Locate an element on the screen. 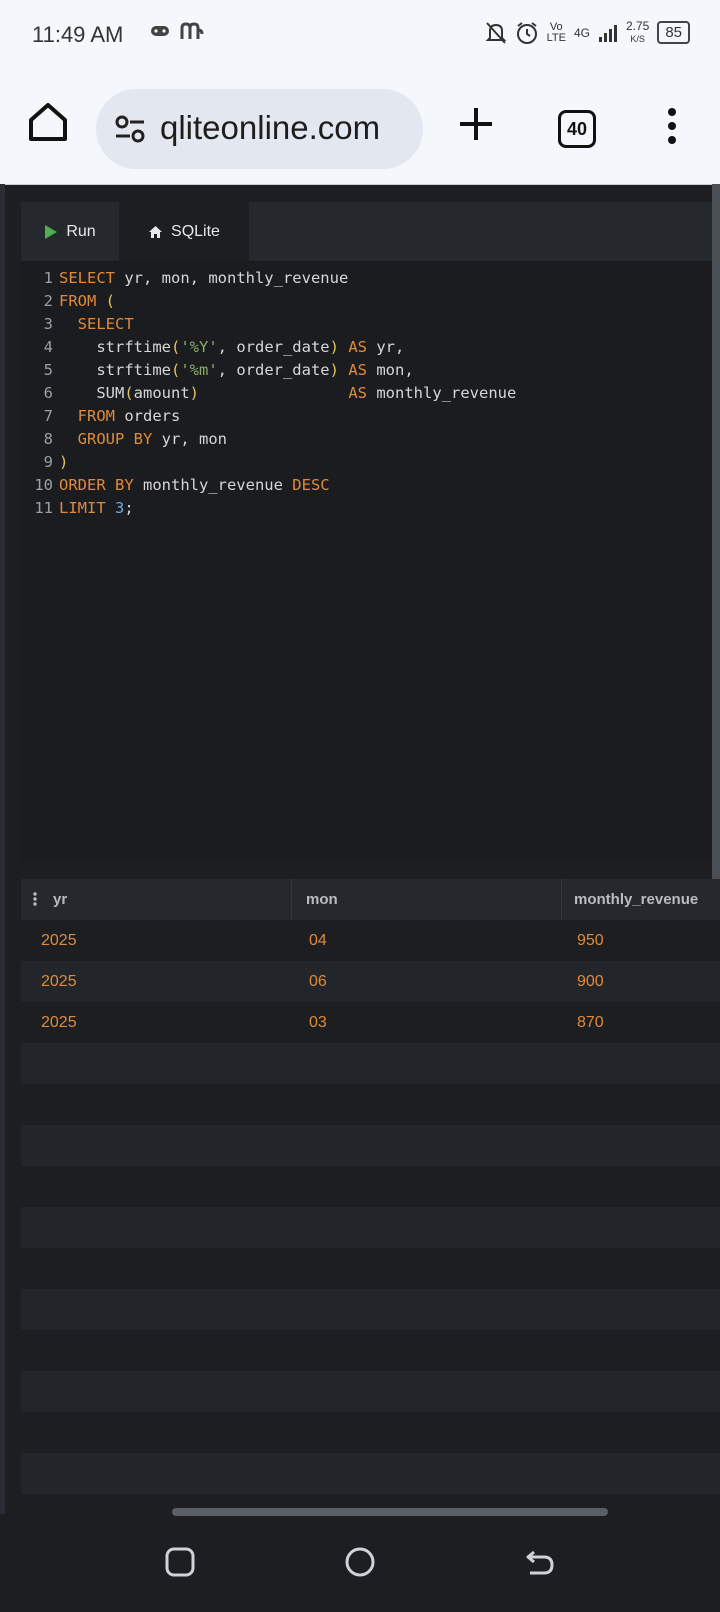 Image resolution: width=720 pixels, height=1612 pixels. code-line: 2 FROM ( is located at coordinates (68, 301).